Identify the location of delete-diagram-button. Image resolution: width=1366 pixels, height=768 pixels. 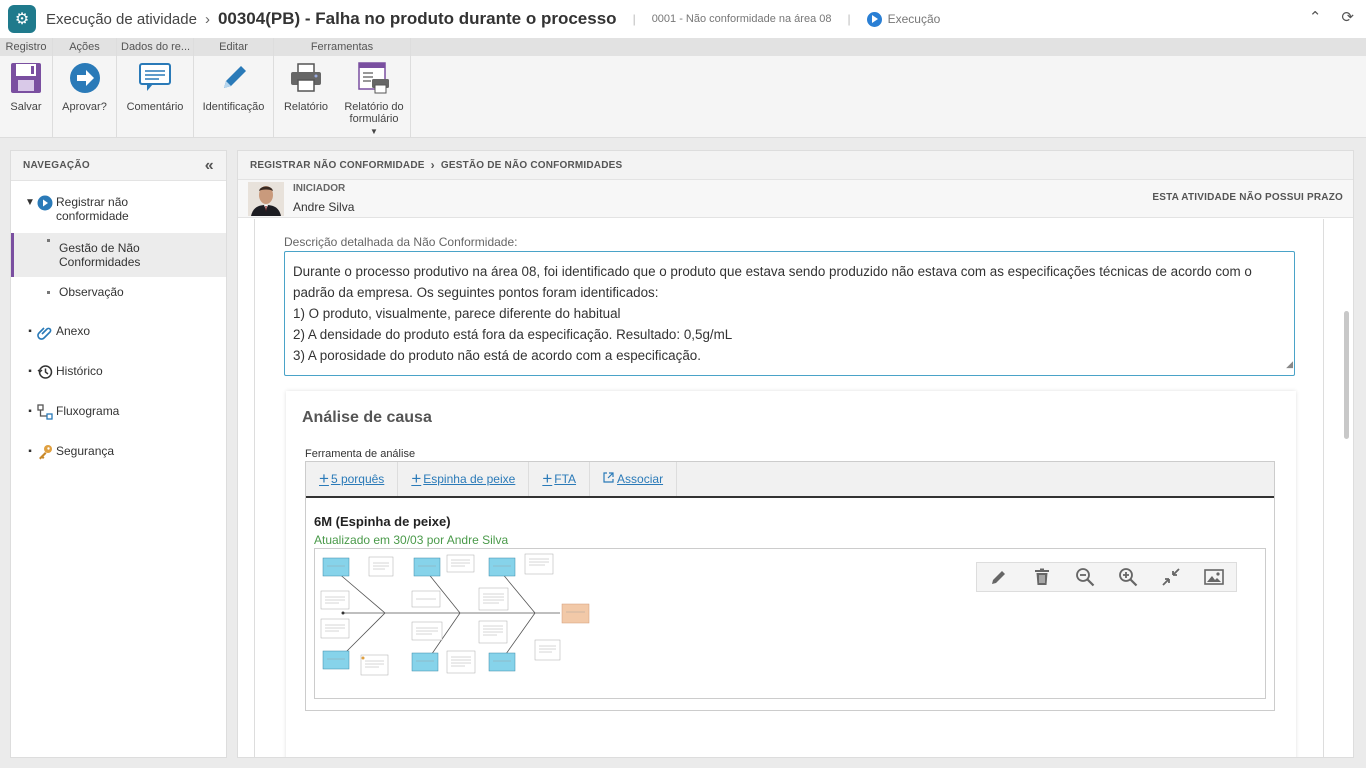
(1042, 577).